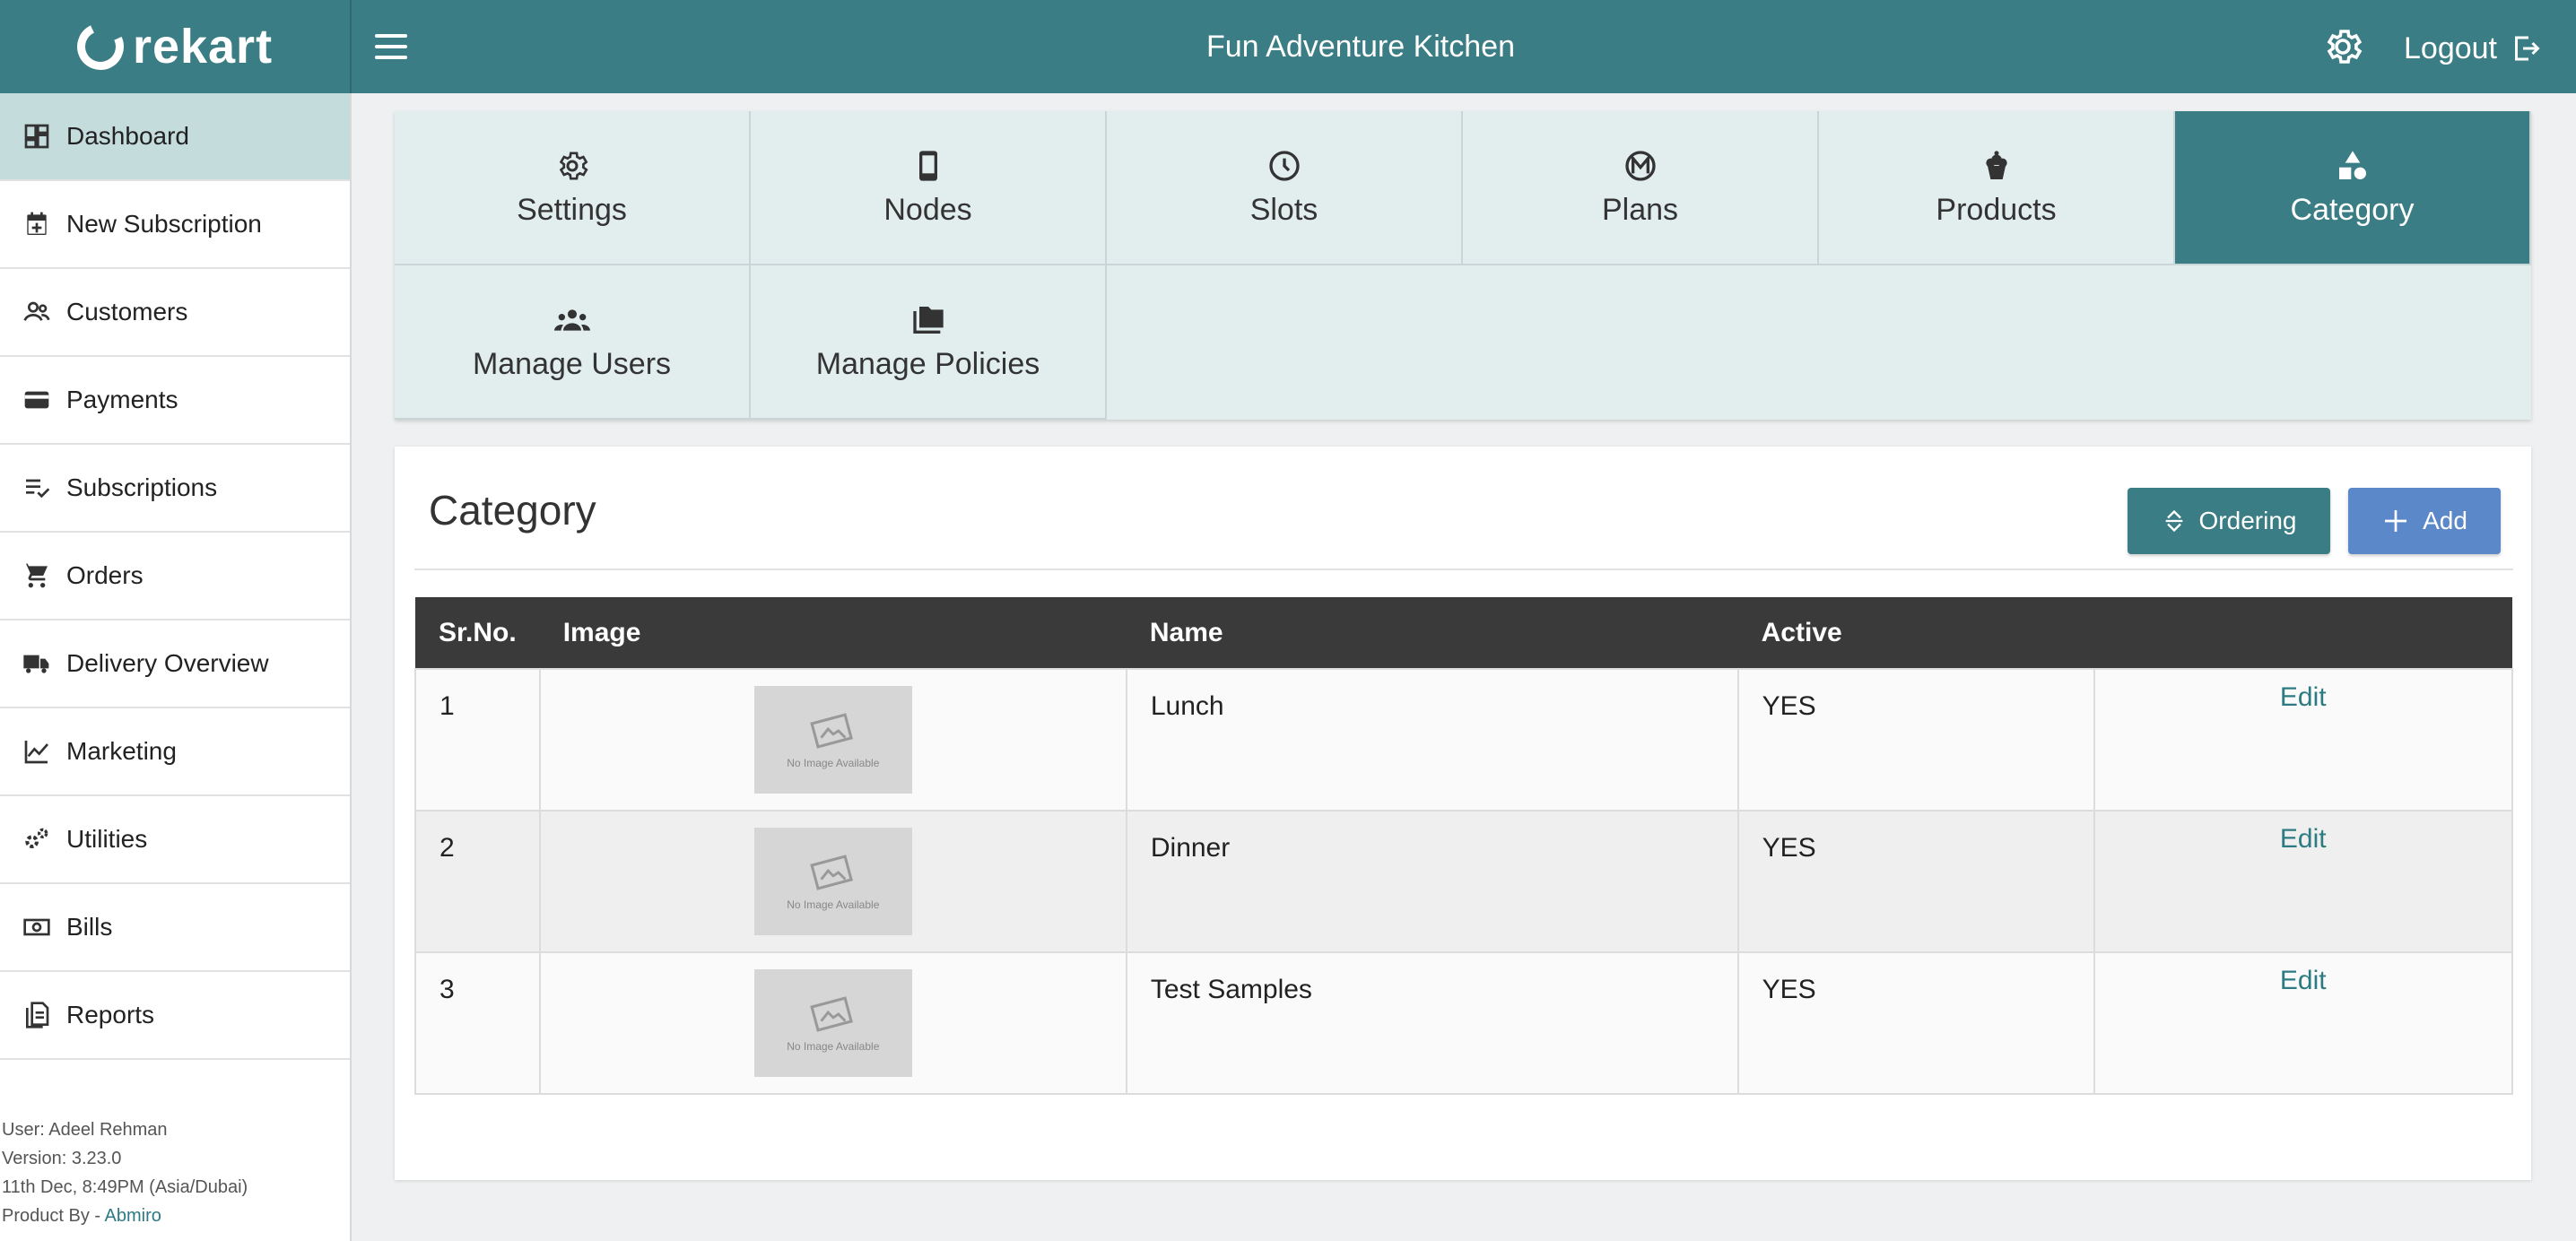 Image resolution: width=2576 pixels, height=1241 pixels. I want to click on tab-label: Manage Users, so click(572, 363).